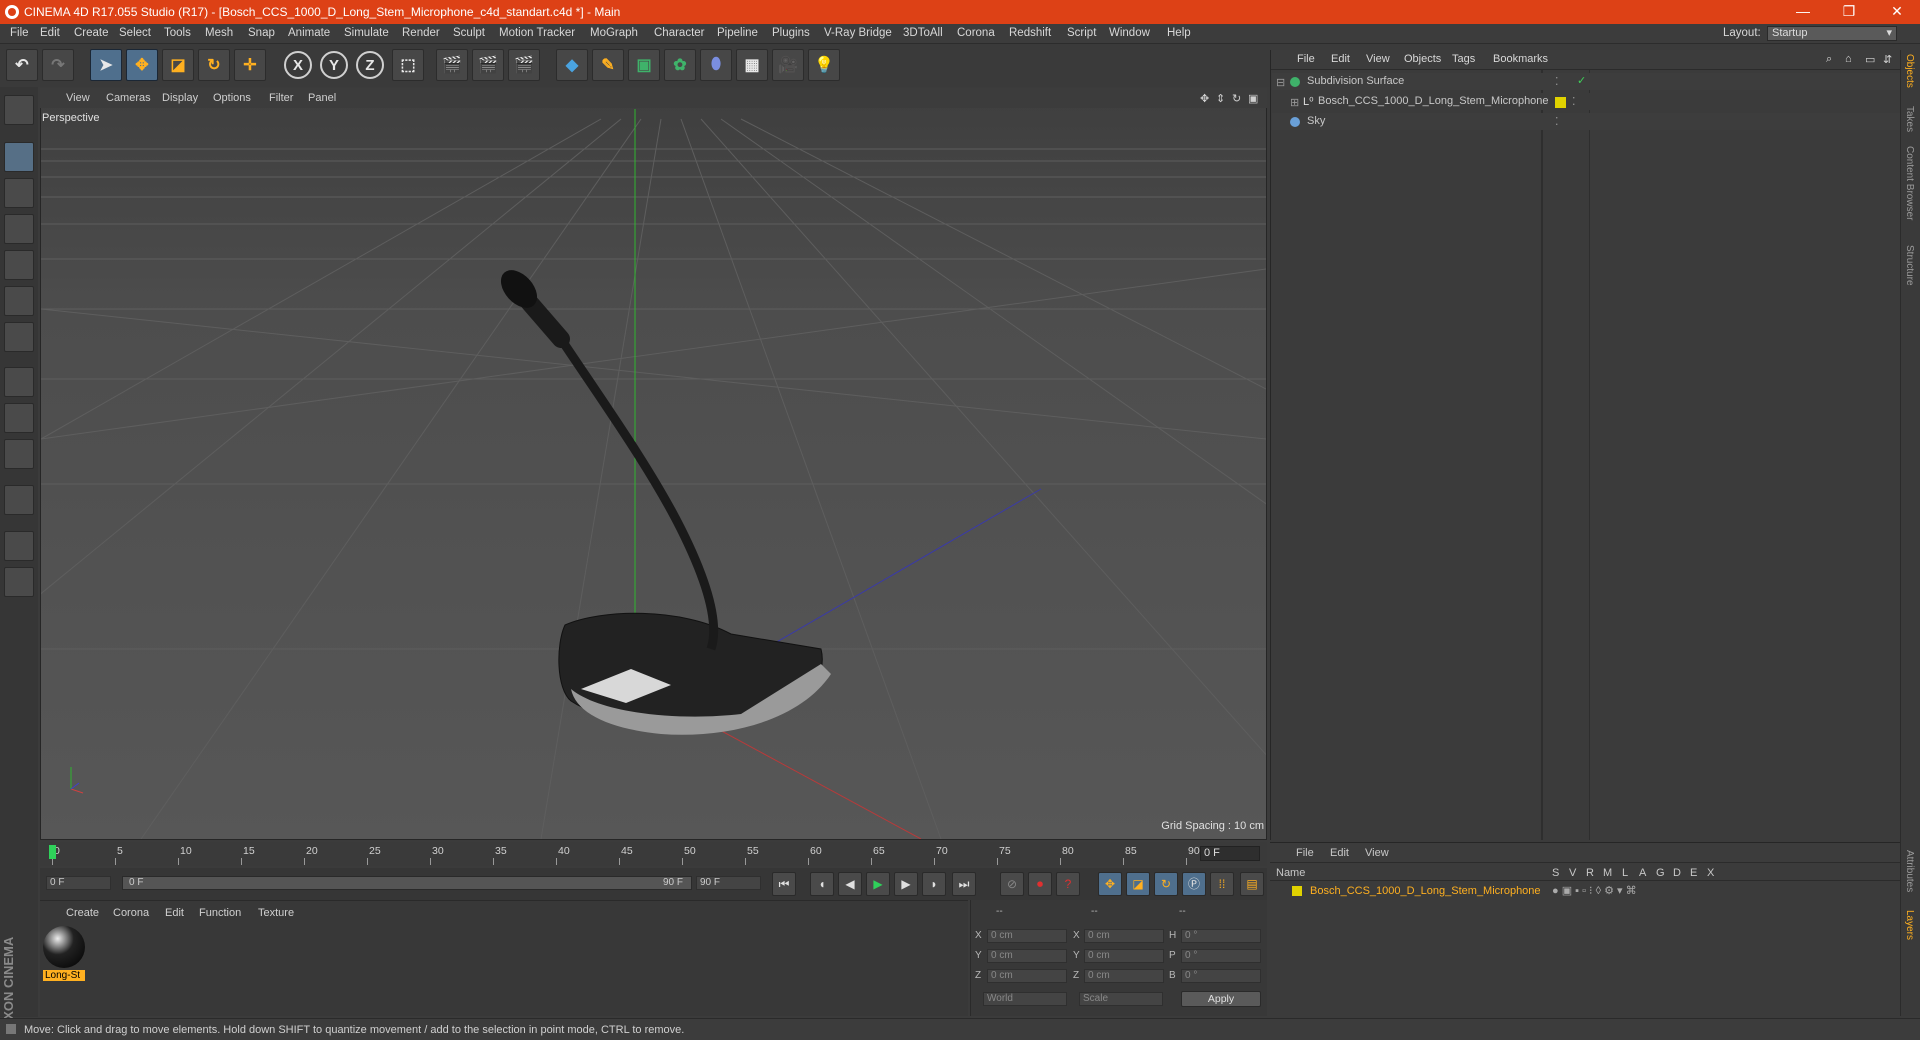 The image size is (1920, 1040). I want to click on key-position-button: ✥, so click(1110, 884).